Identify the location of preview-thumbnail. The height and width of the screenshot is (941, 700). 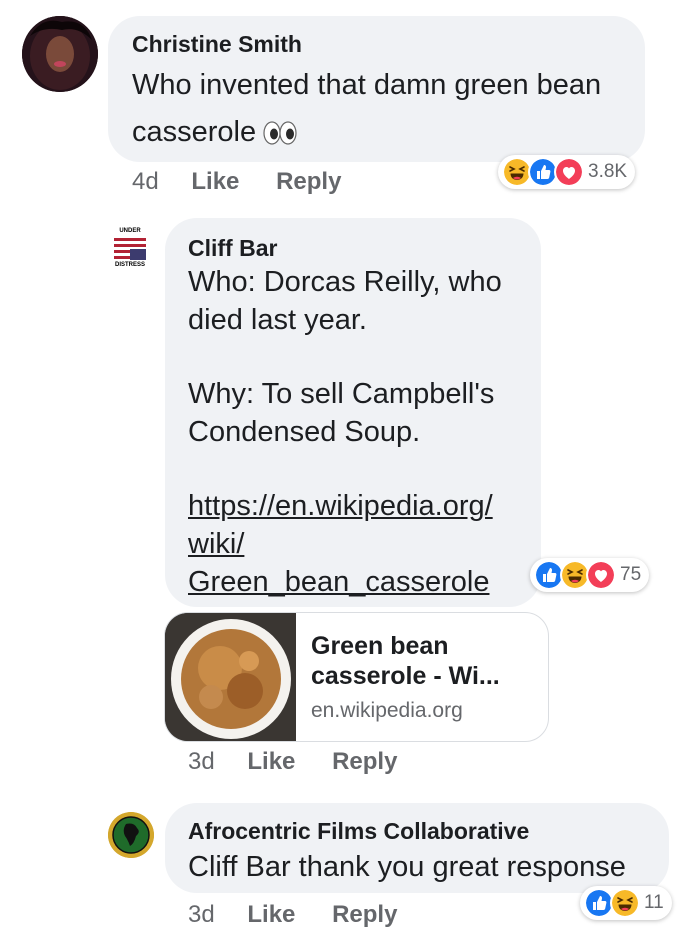
(230, 677).